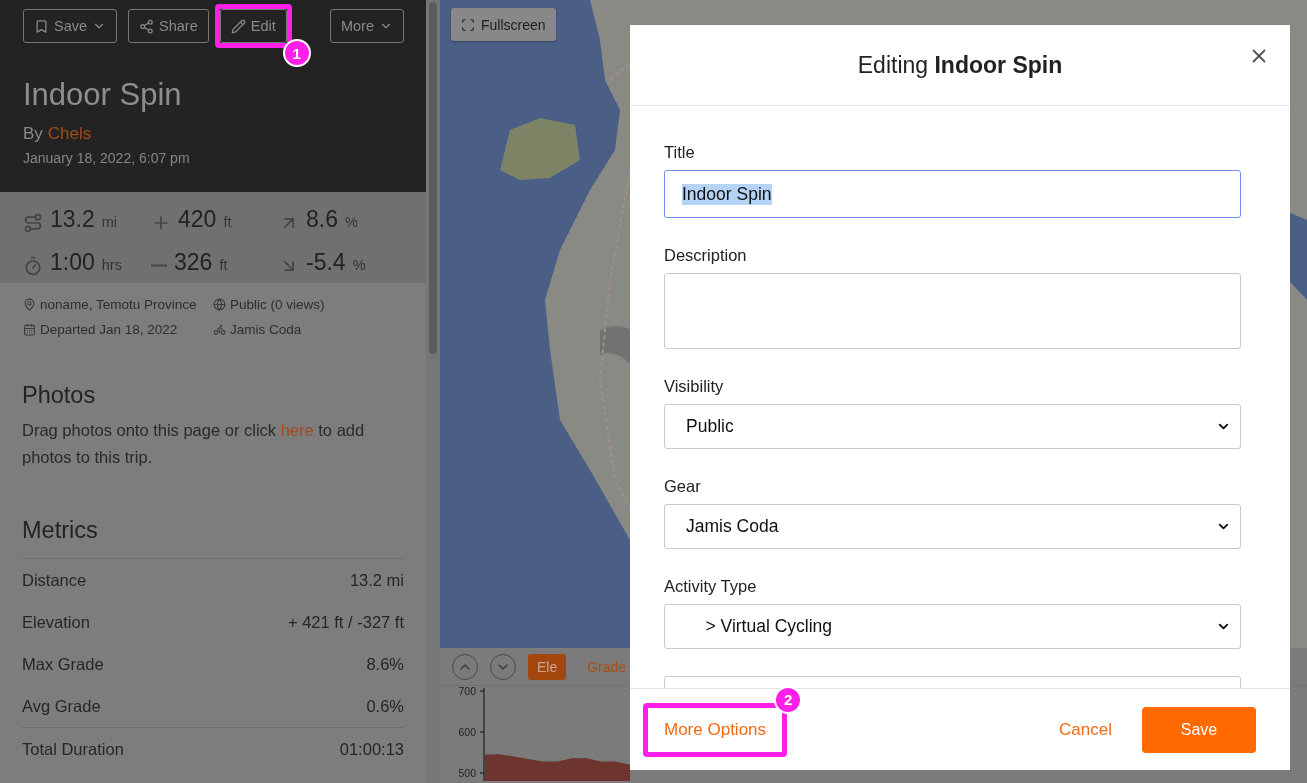  I want to click on metric-value: 13.2 mi, so click(376, 580).